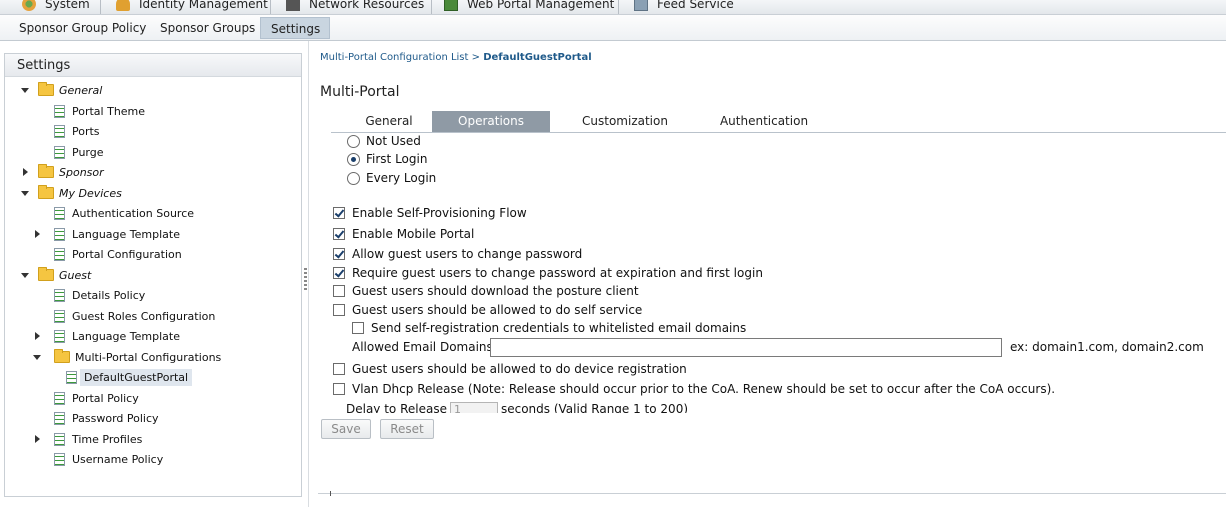  What do you see at coordinates (79, 152) in the screenshot?
I see `tree-item-purge: Purge` at bounding box center [79, 152].